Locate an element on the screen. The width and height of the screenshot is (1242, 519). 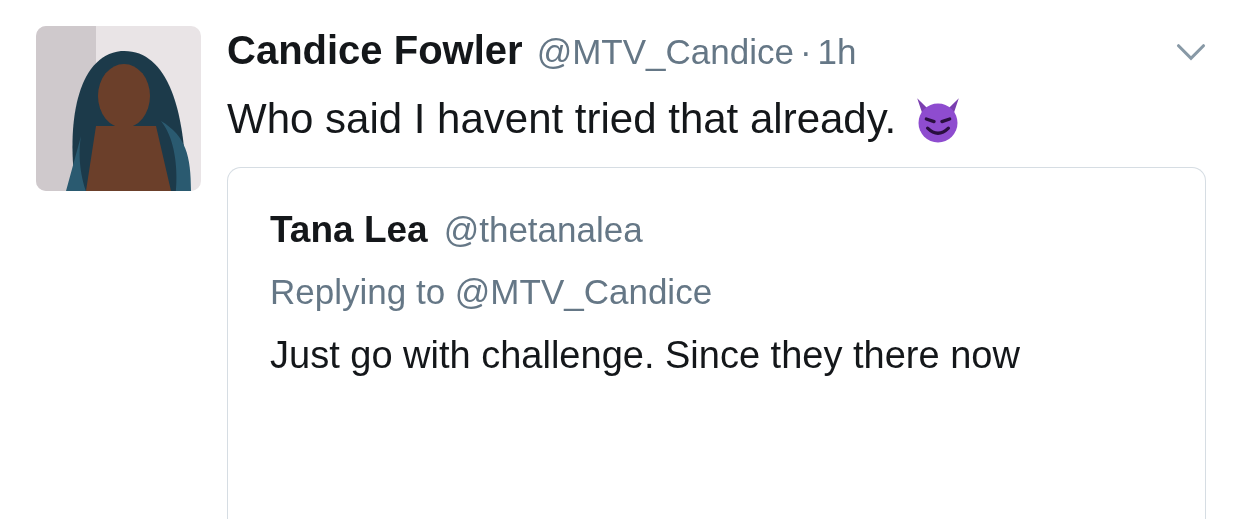
quoted-author-handle: @thetanalea is located at coordinates (543, 229).